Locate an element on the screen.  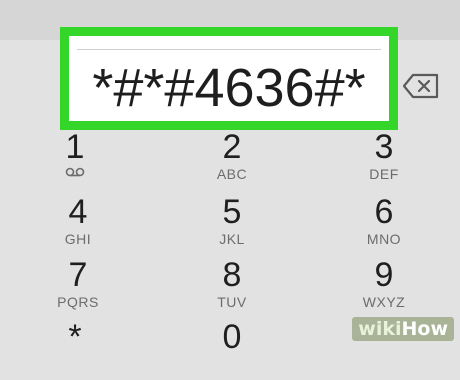
dialed-number: *#*#4636#* is located at coordinates (229, 88).